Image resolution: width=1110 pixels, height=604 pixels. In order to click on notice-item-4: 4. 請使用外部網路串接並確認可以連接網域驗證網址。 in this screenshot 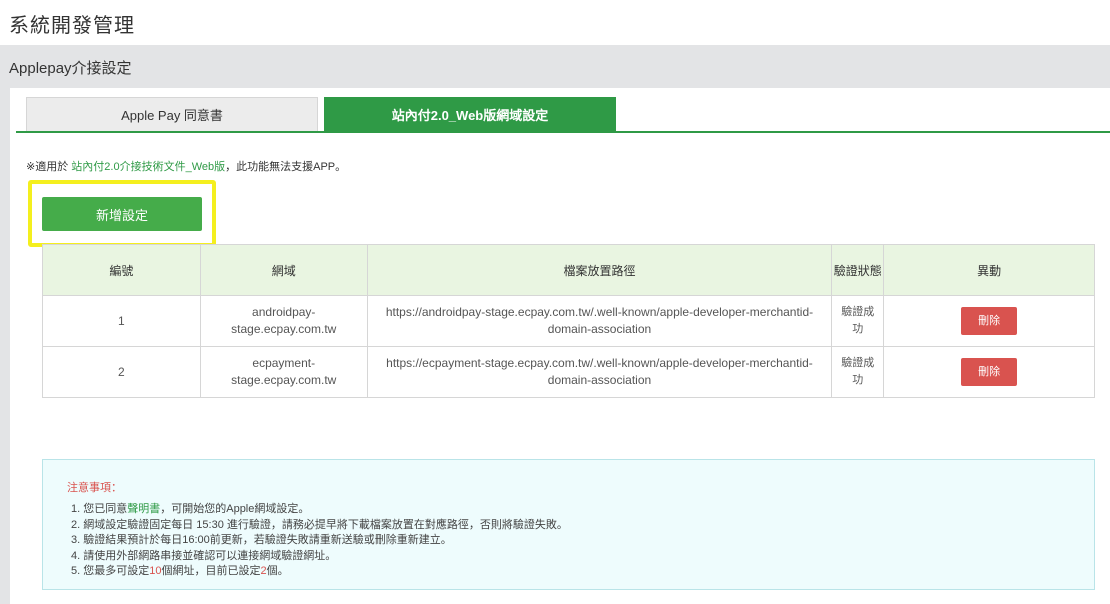, I will do `click(204, 555)`.